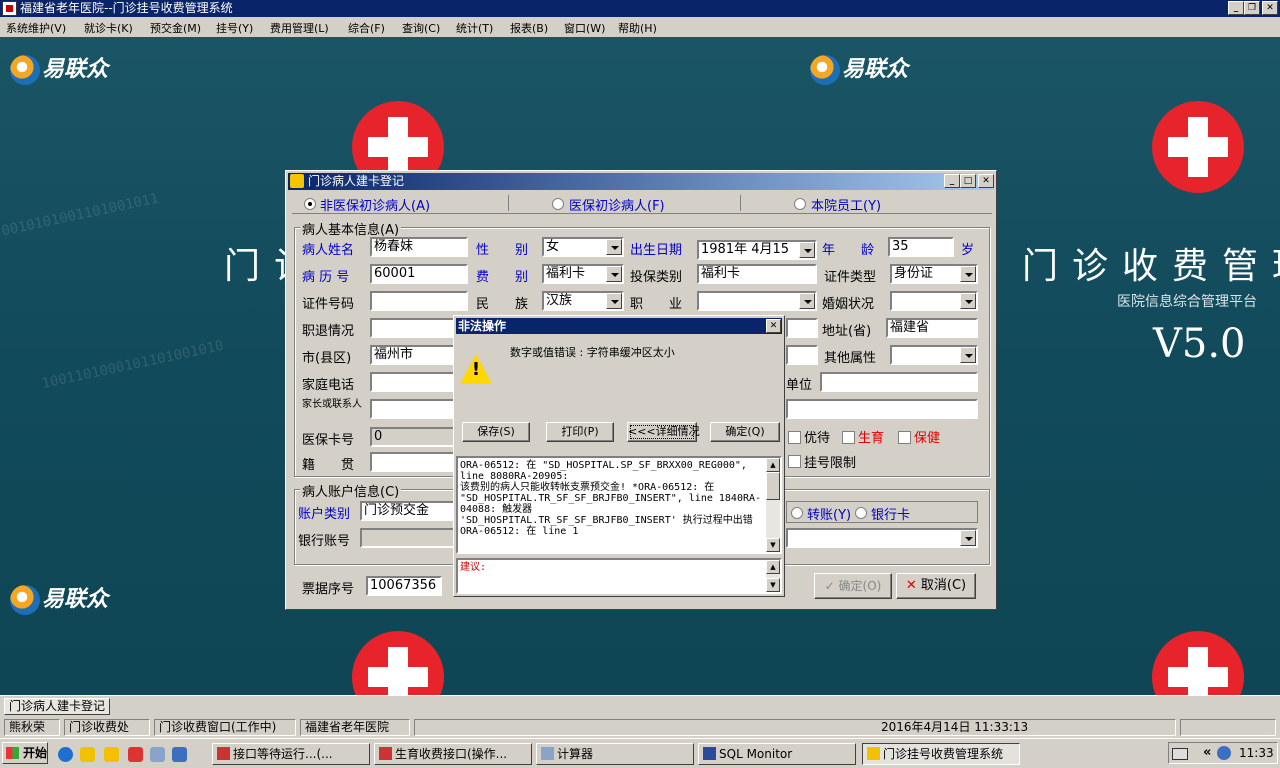  I want to click on menu-window: 窗口(W), so click(584, 28).